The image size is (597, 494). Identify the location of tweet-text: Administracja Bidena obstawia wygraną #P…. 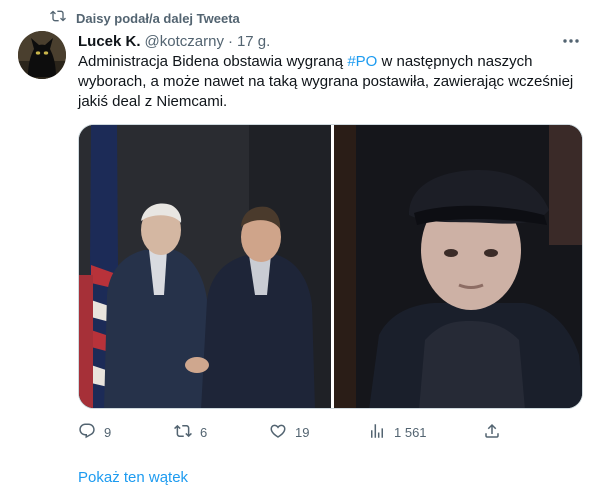
(328, 82).